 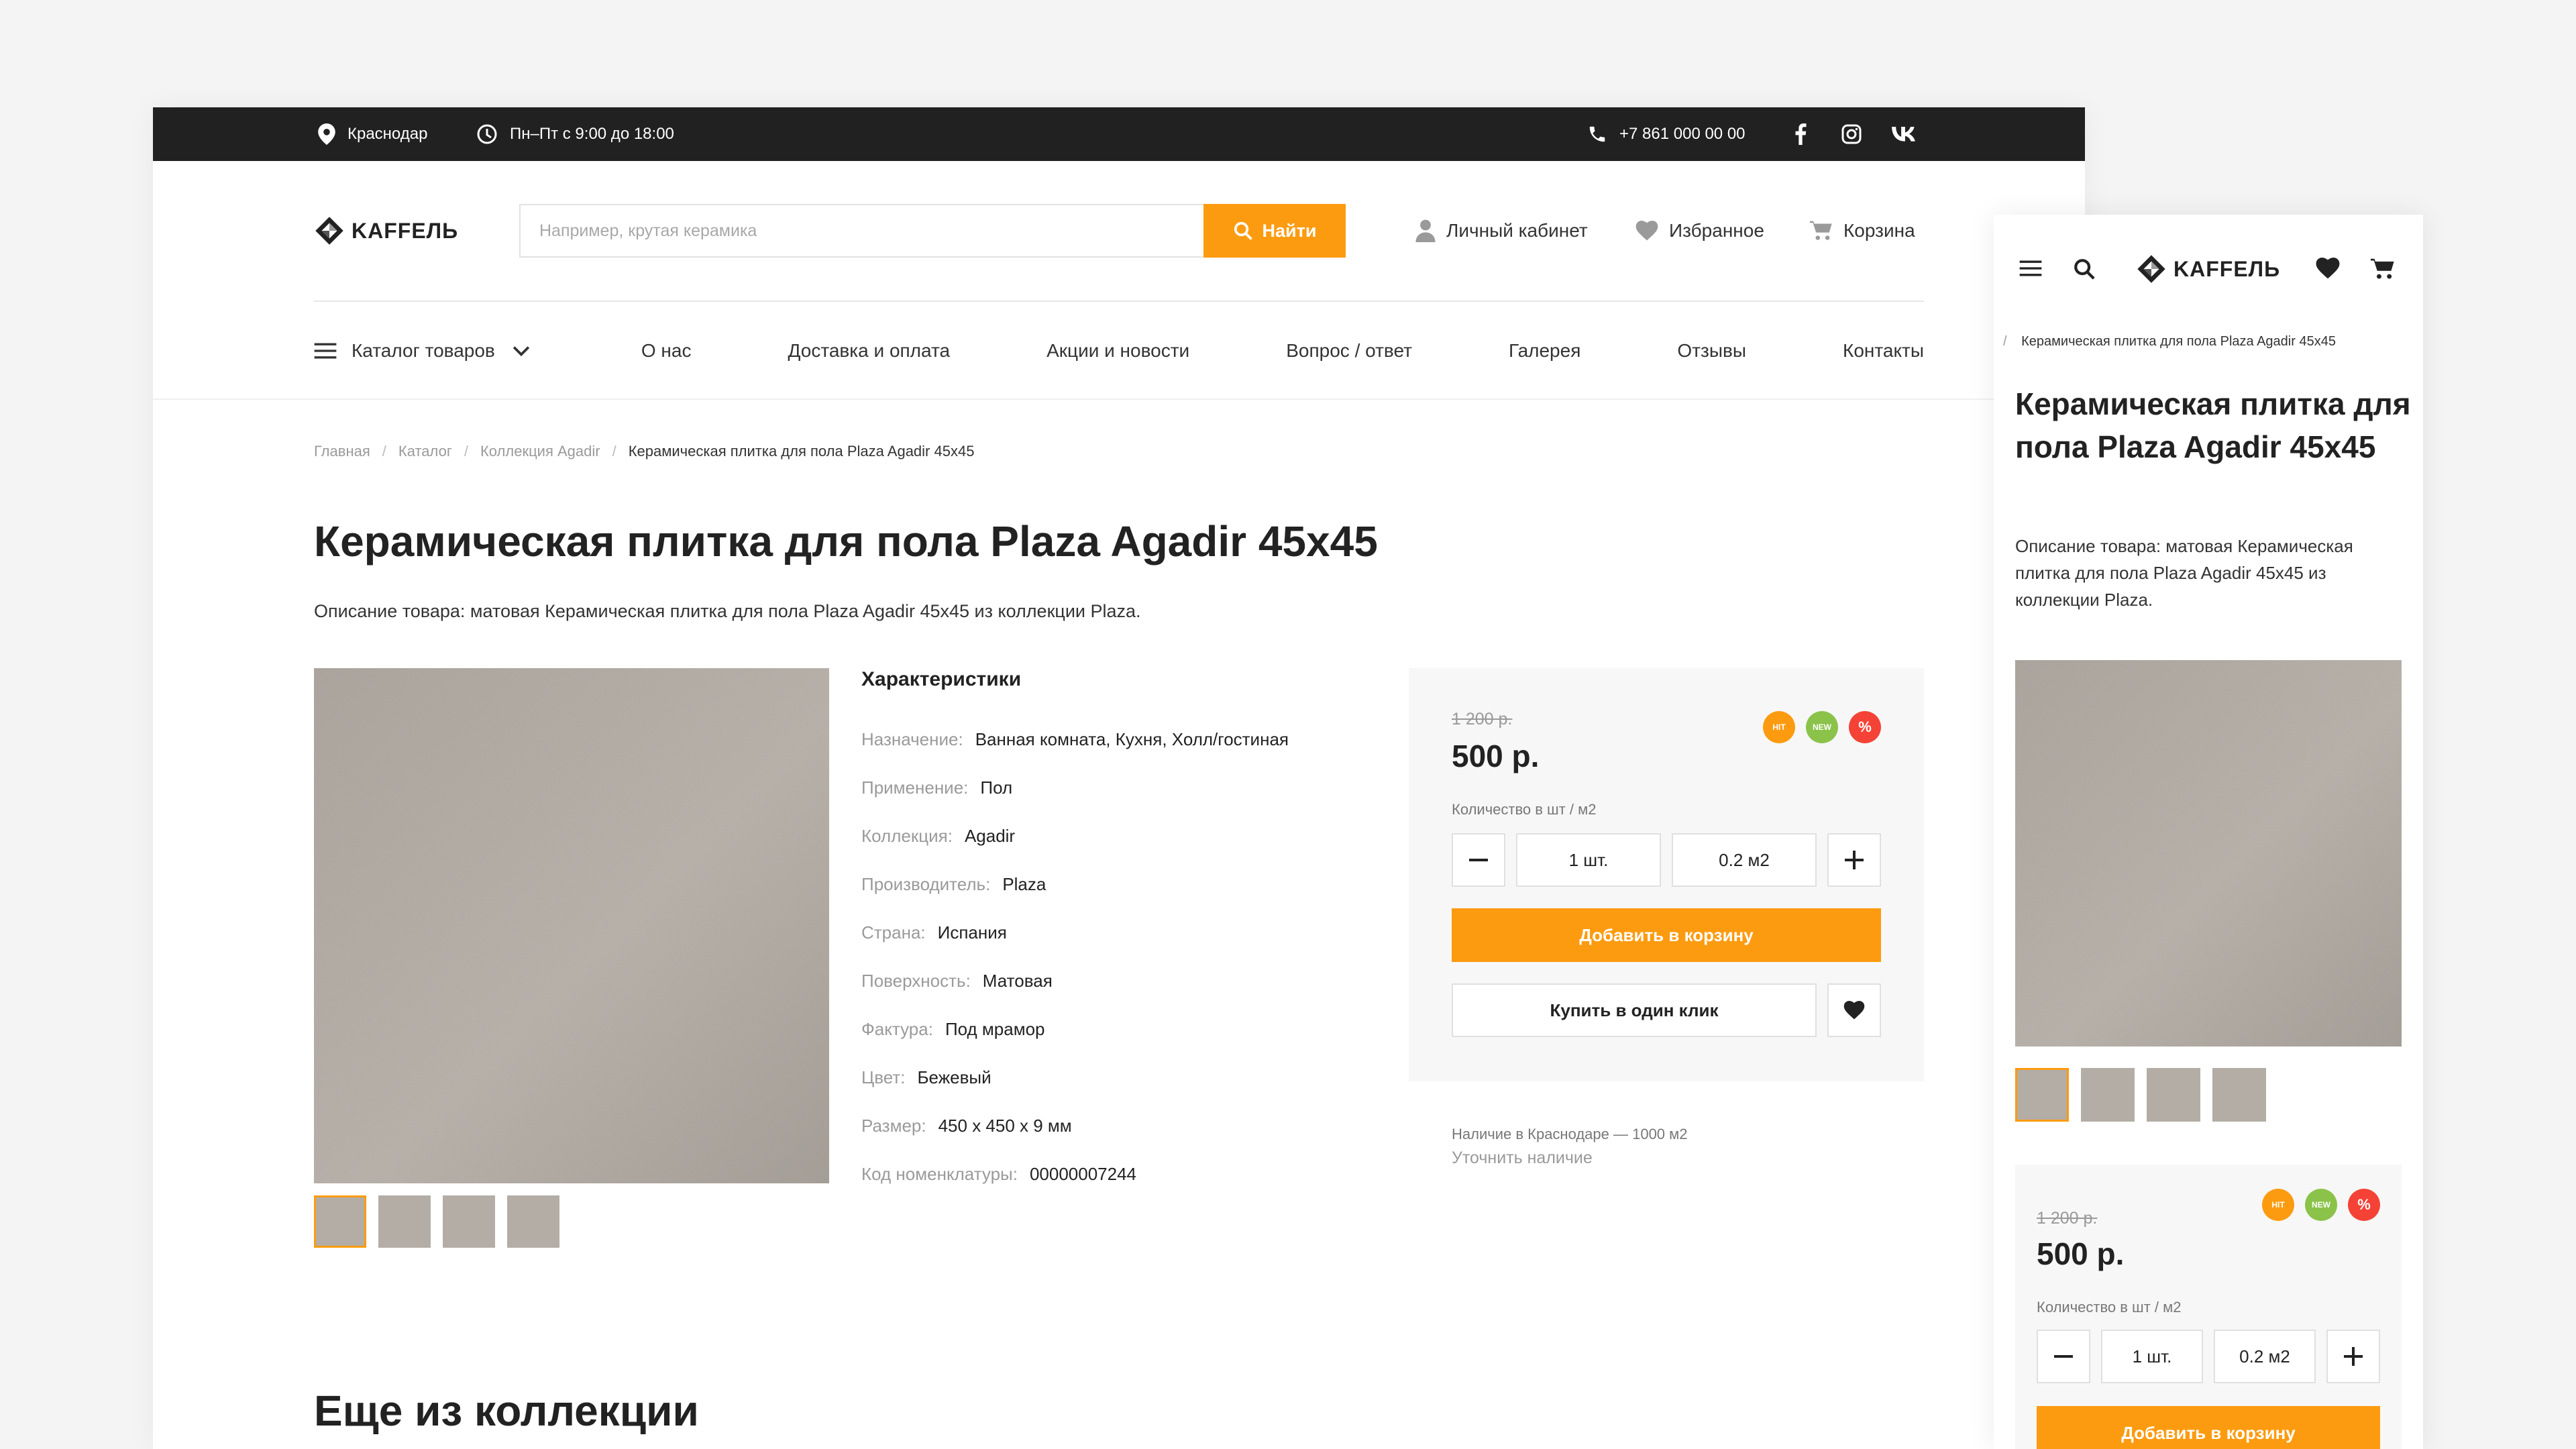 I want to click on nav-delivery: Доставка и оплата, so click(x=869, y=351).